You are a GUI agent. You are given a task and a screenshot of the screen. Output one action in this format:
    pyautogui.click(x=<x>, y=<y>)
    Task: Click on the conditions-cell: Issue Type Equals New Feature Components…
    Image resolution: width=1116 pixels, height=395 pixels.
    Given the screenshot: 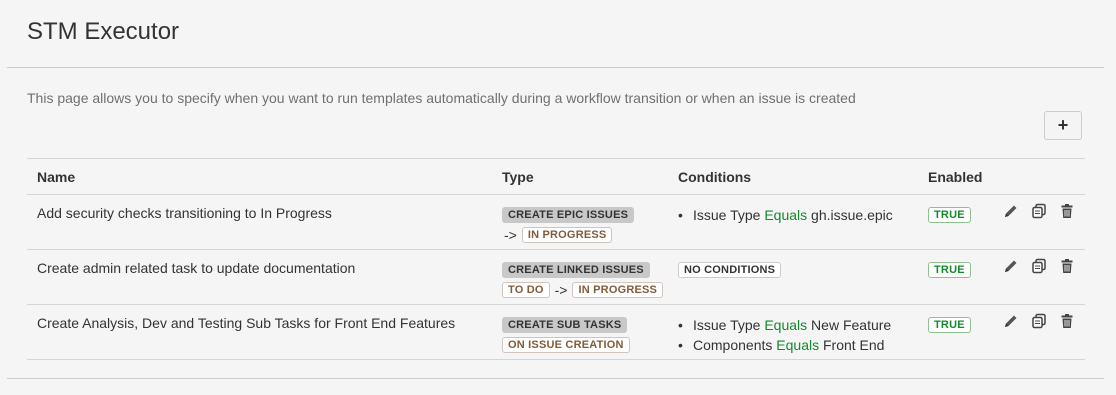 What is the action you would take?
    pyautogui.click(x=784, y=335)
    